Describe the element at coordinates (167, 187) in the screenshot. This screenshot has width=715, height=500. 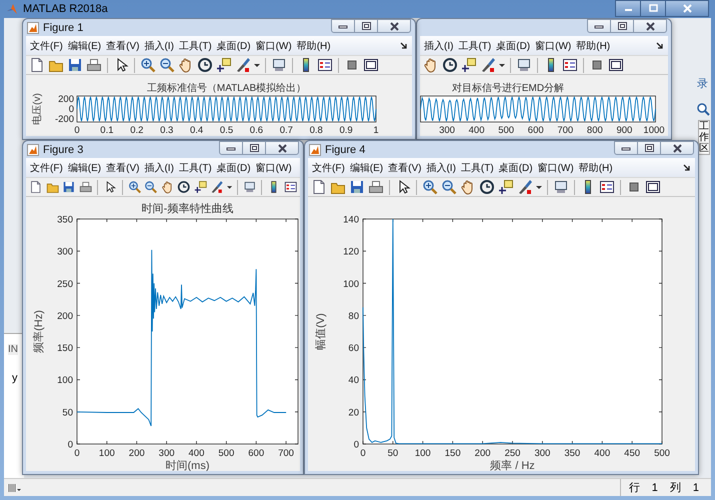
I see `hand-icon` at that location.